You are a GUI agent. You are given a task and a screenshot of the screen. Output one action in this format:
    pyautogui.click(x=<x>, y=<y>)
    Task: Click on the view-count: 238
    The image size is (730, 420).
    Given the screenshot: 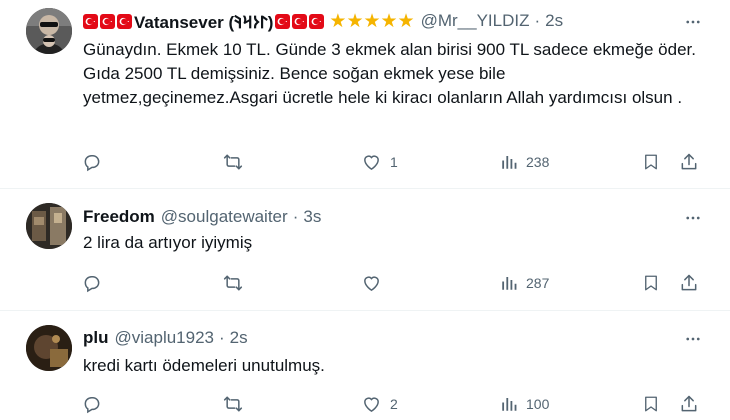 What is the action you would take?
    pyautogui.click(x=538, y=162)
    